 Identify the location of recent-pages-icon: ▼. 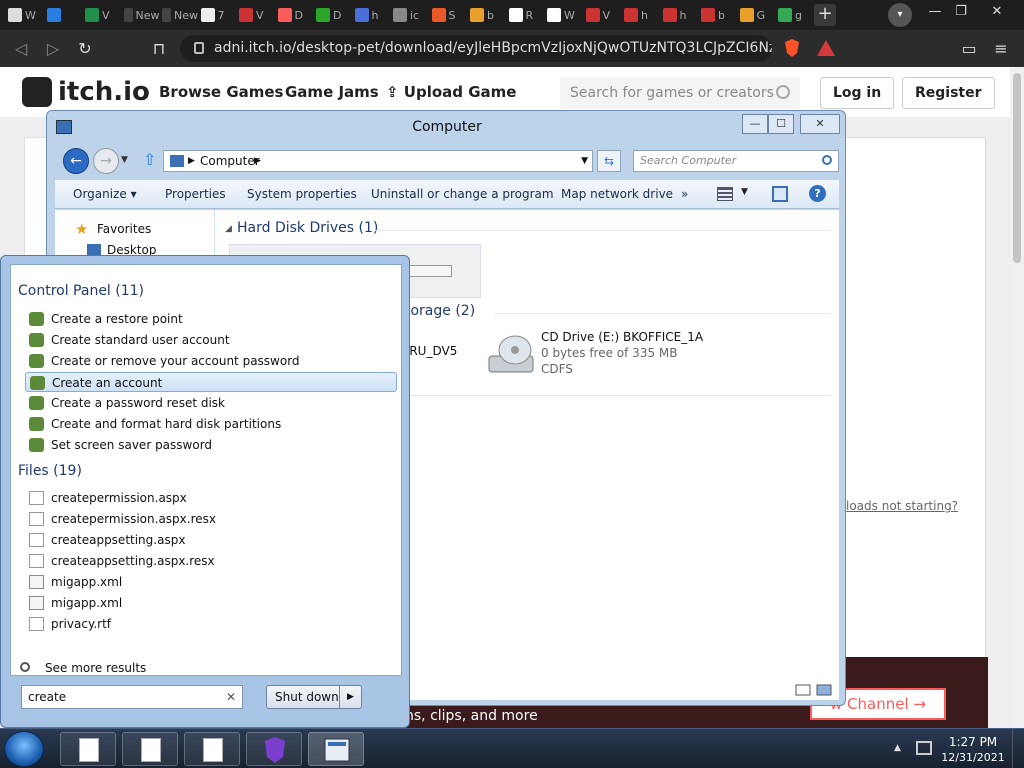
(124, 160).